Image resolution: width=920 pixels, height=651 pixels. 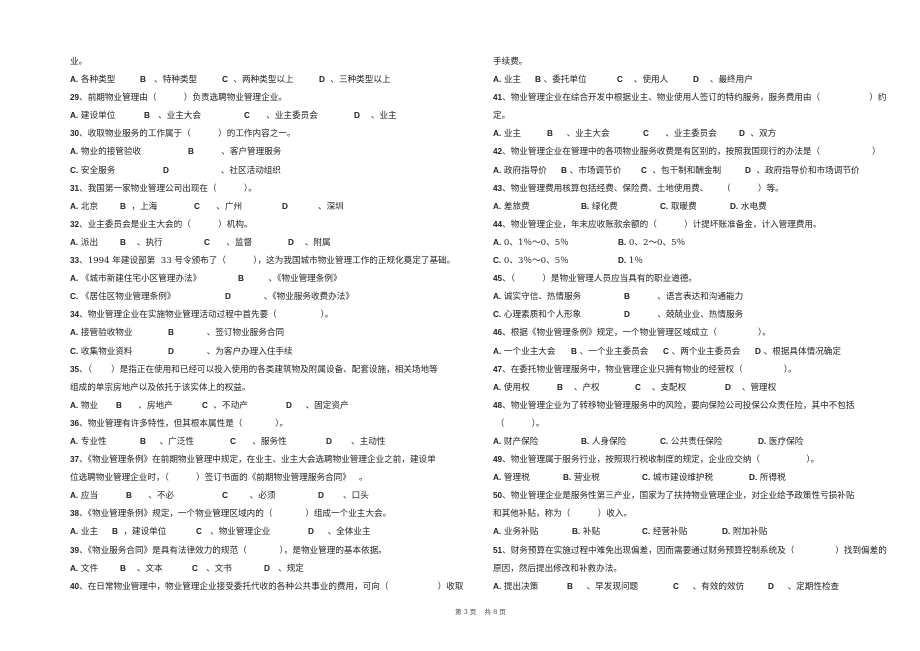 I want to click on option-b: B 、广泛性, so click(x=185, y=442).